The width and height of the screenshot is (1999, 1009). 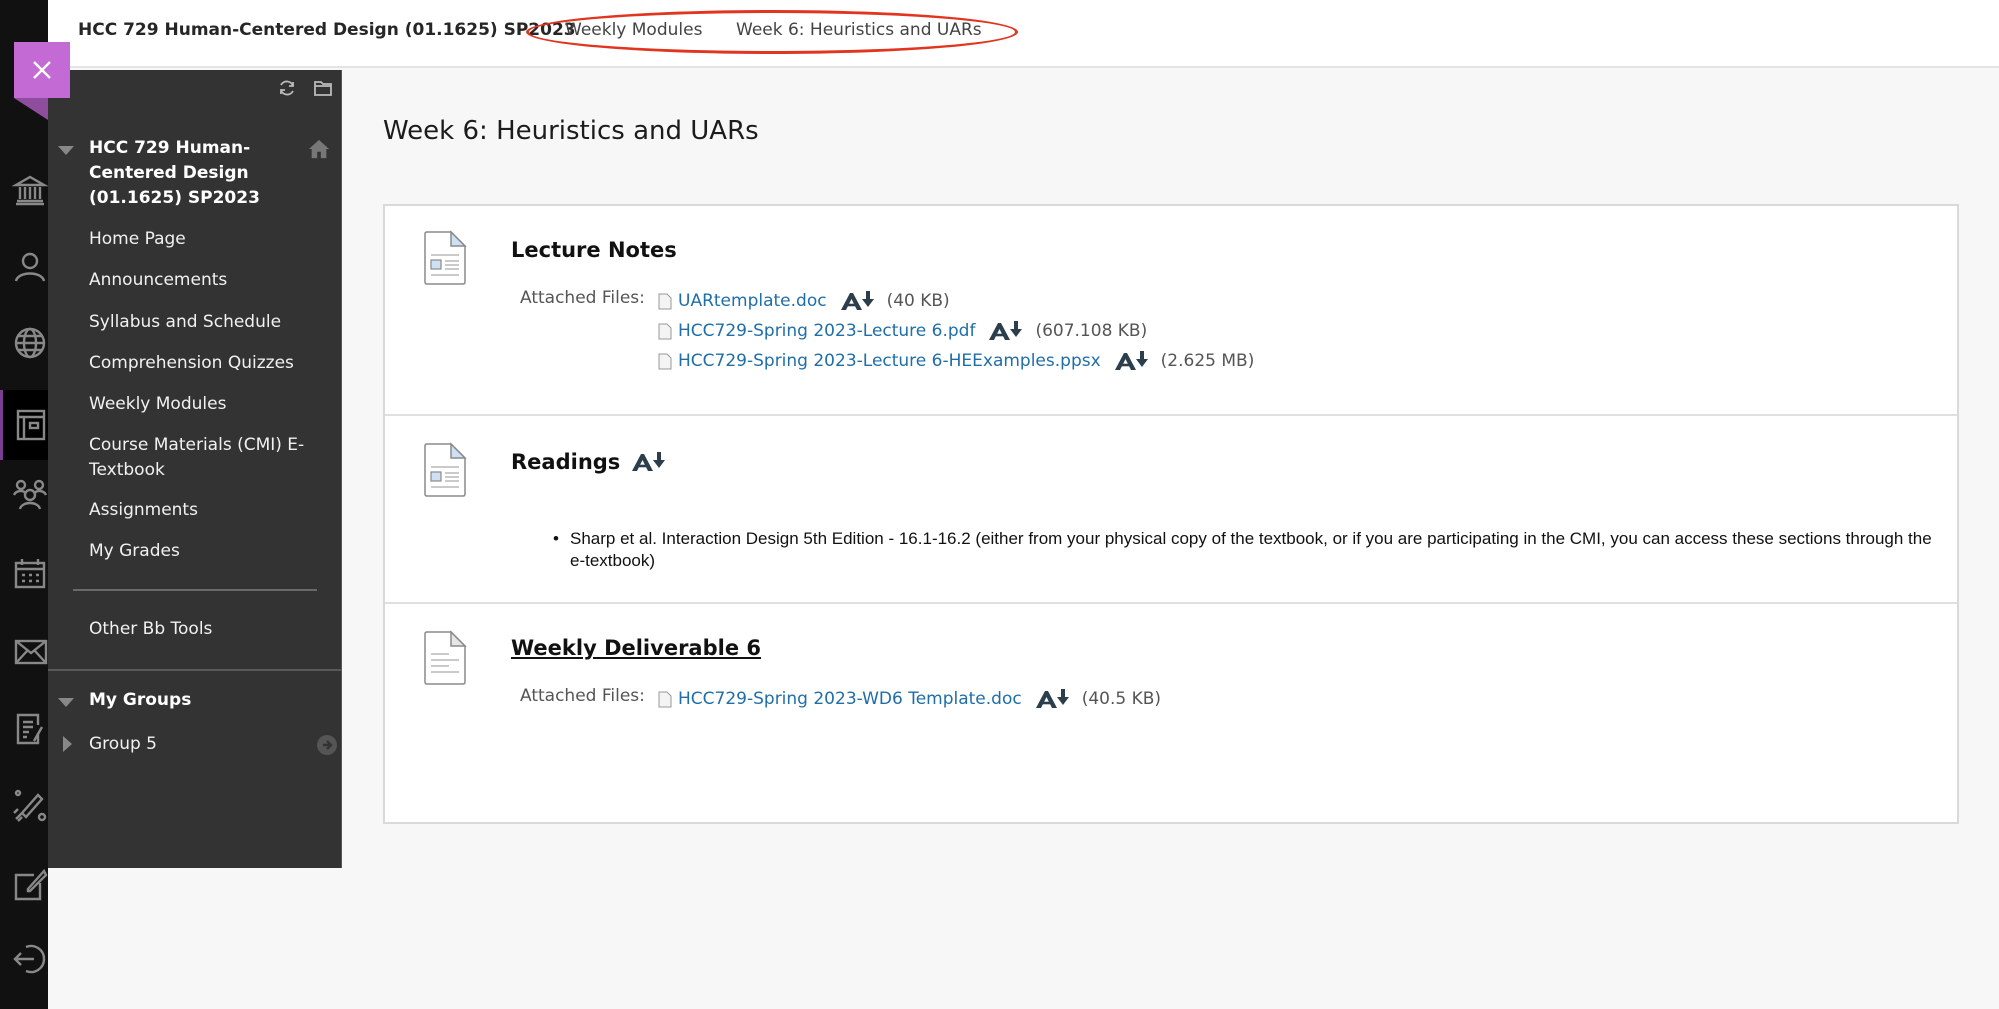 I want to click on rail-tools, so click(x=24, y=805).